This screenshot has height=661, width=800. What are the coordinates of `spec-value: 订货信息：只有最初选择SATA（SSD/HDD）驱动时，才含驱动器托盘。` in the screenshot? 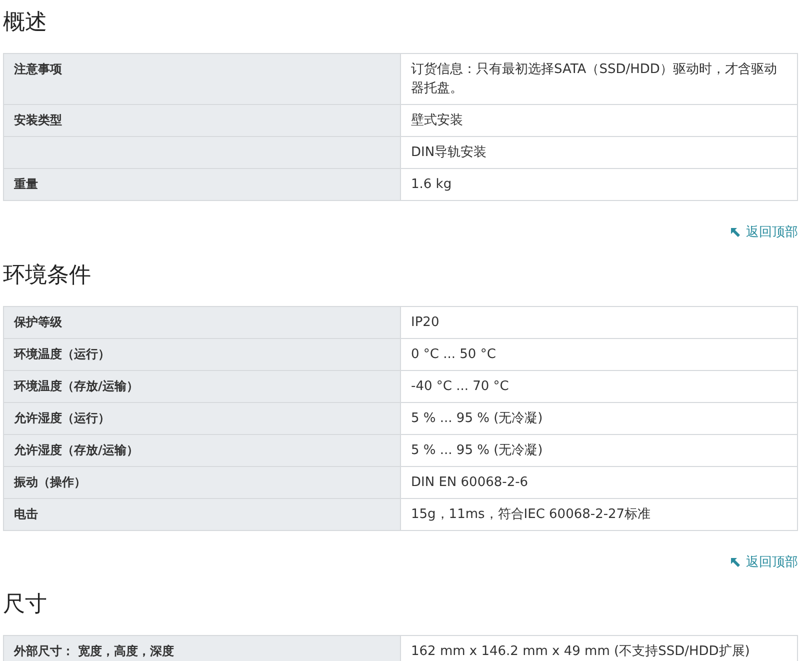 It's located at (599, 79).